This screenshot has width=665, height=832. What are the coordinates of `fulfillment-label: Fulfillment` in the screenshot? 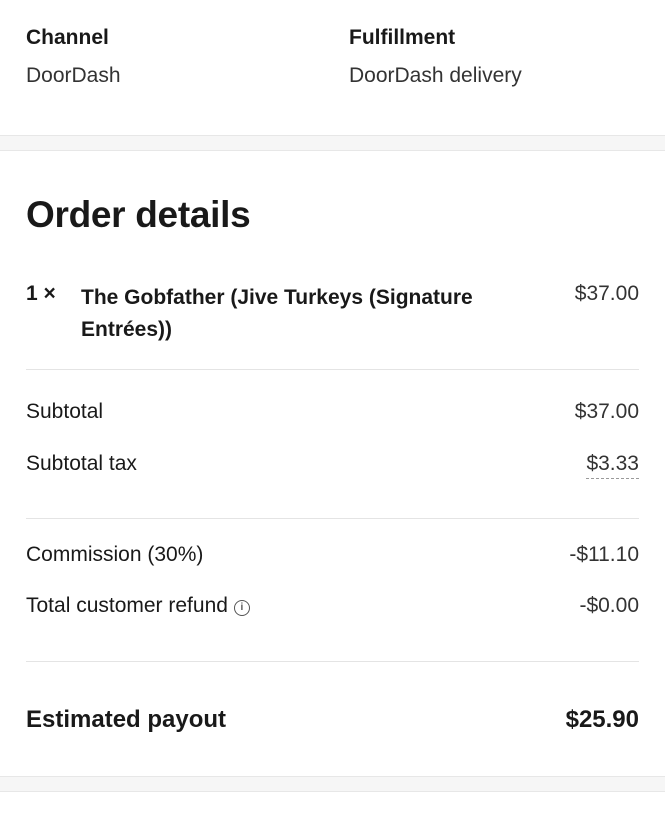 It's located at (402, 37).